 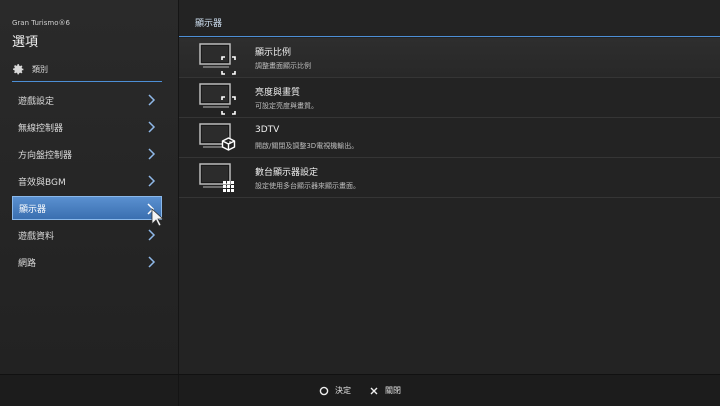 I want to click on sidebar-divider, so click(x=87, y=81).